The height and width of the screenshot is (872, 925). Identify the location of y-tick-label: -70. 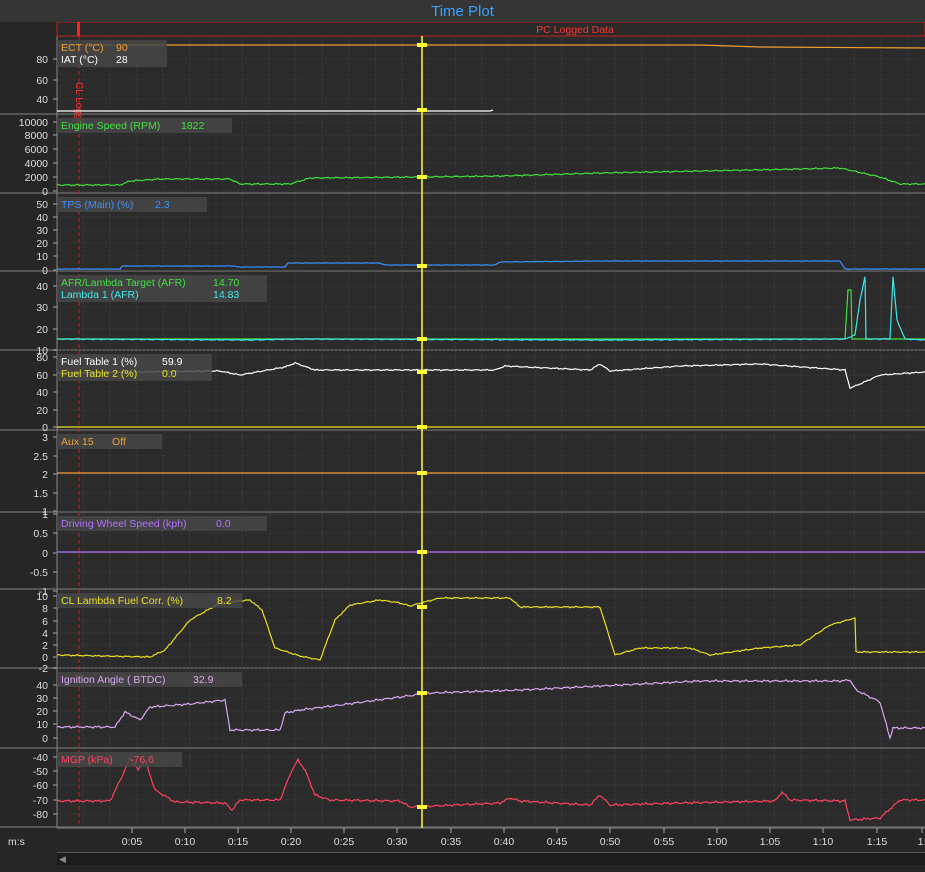
(40, 801).